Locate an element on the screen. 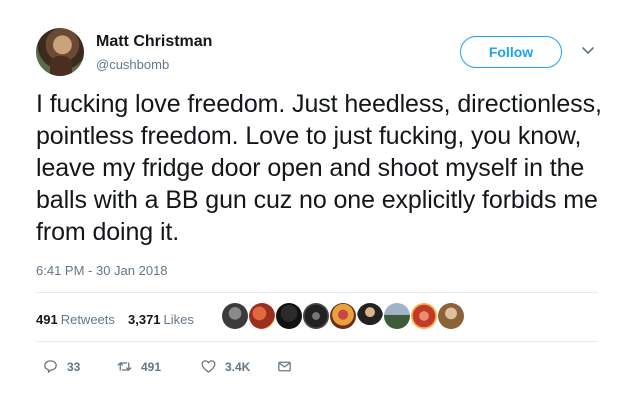 The width and height of the screenshot is (635, 401). retweets-label: Retweets is located at coordinates (87, 319).